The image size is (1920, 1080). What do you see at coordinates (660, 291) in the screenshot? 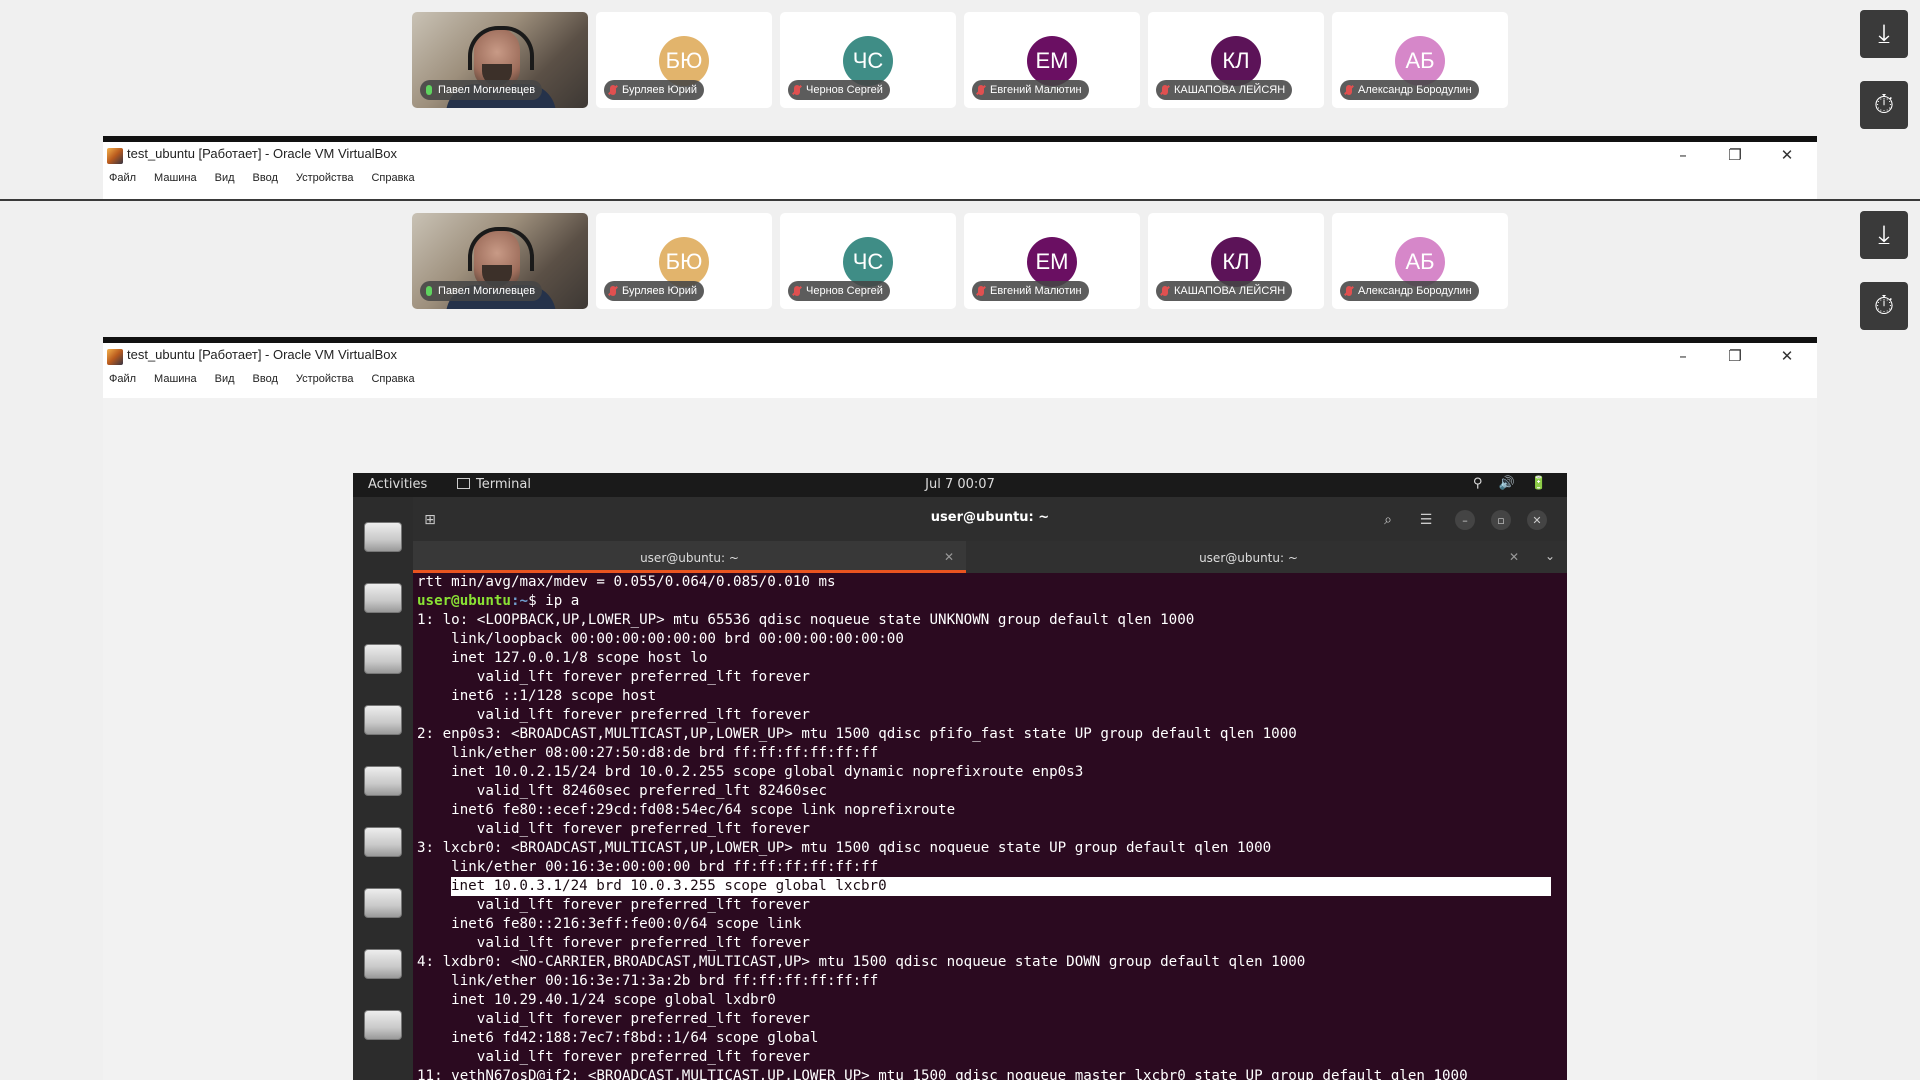
I see `participant-name: Бурляев Юрий` at bounding box center [660, 291].